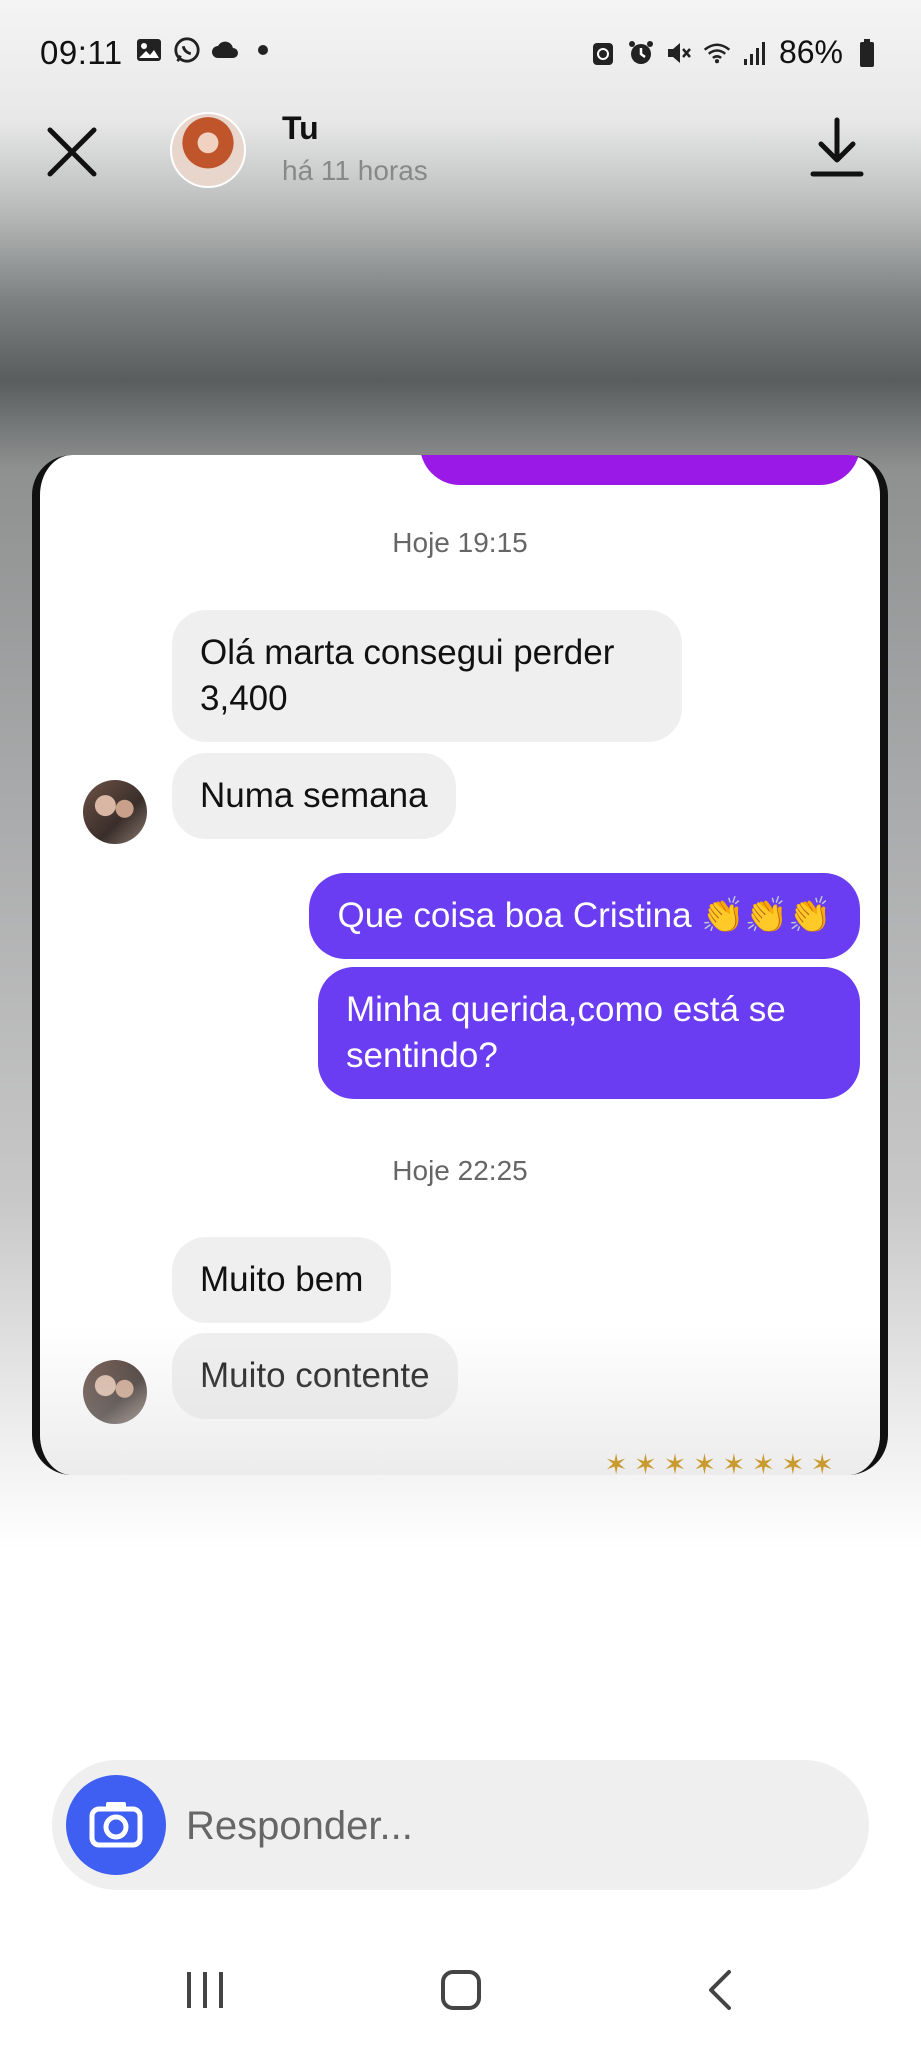  I want to click on home-button, so click(461, 1990).